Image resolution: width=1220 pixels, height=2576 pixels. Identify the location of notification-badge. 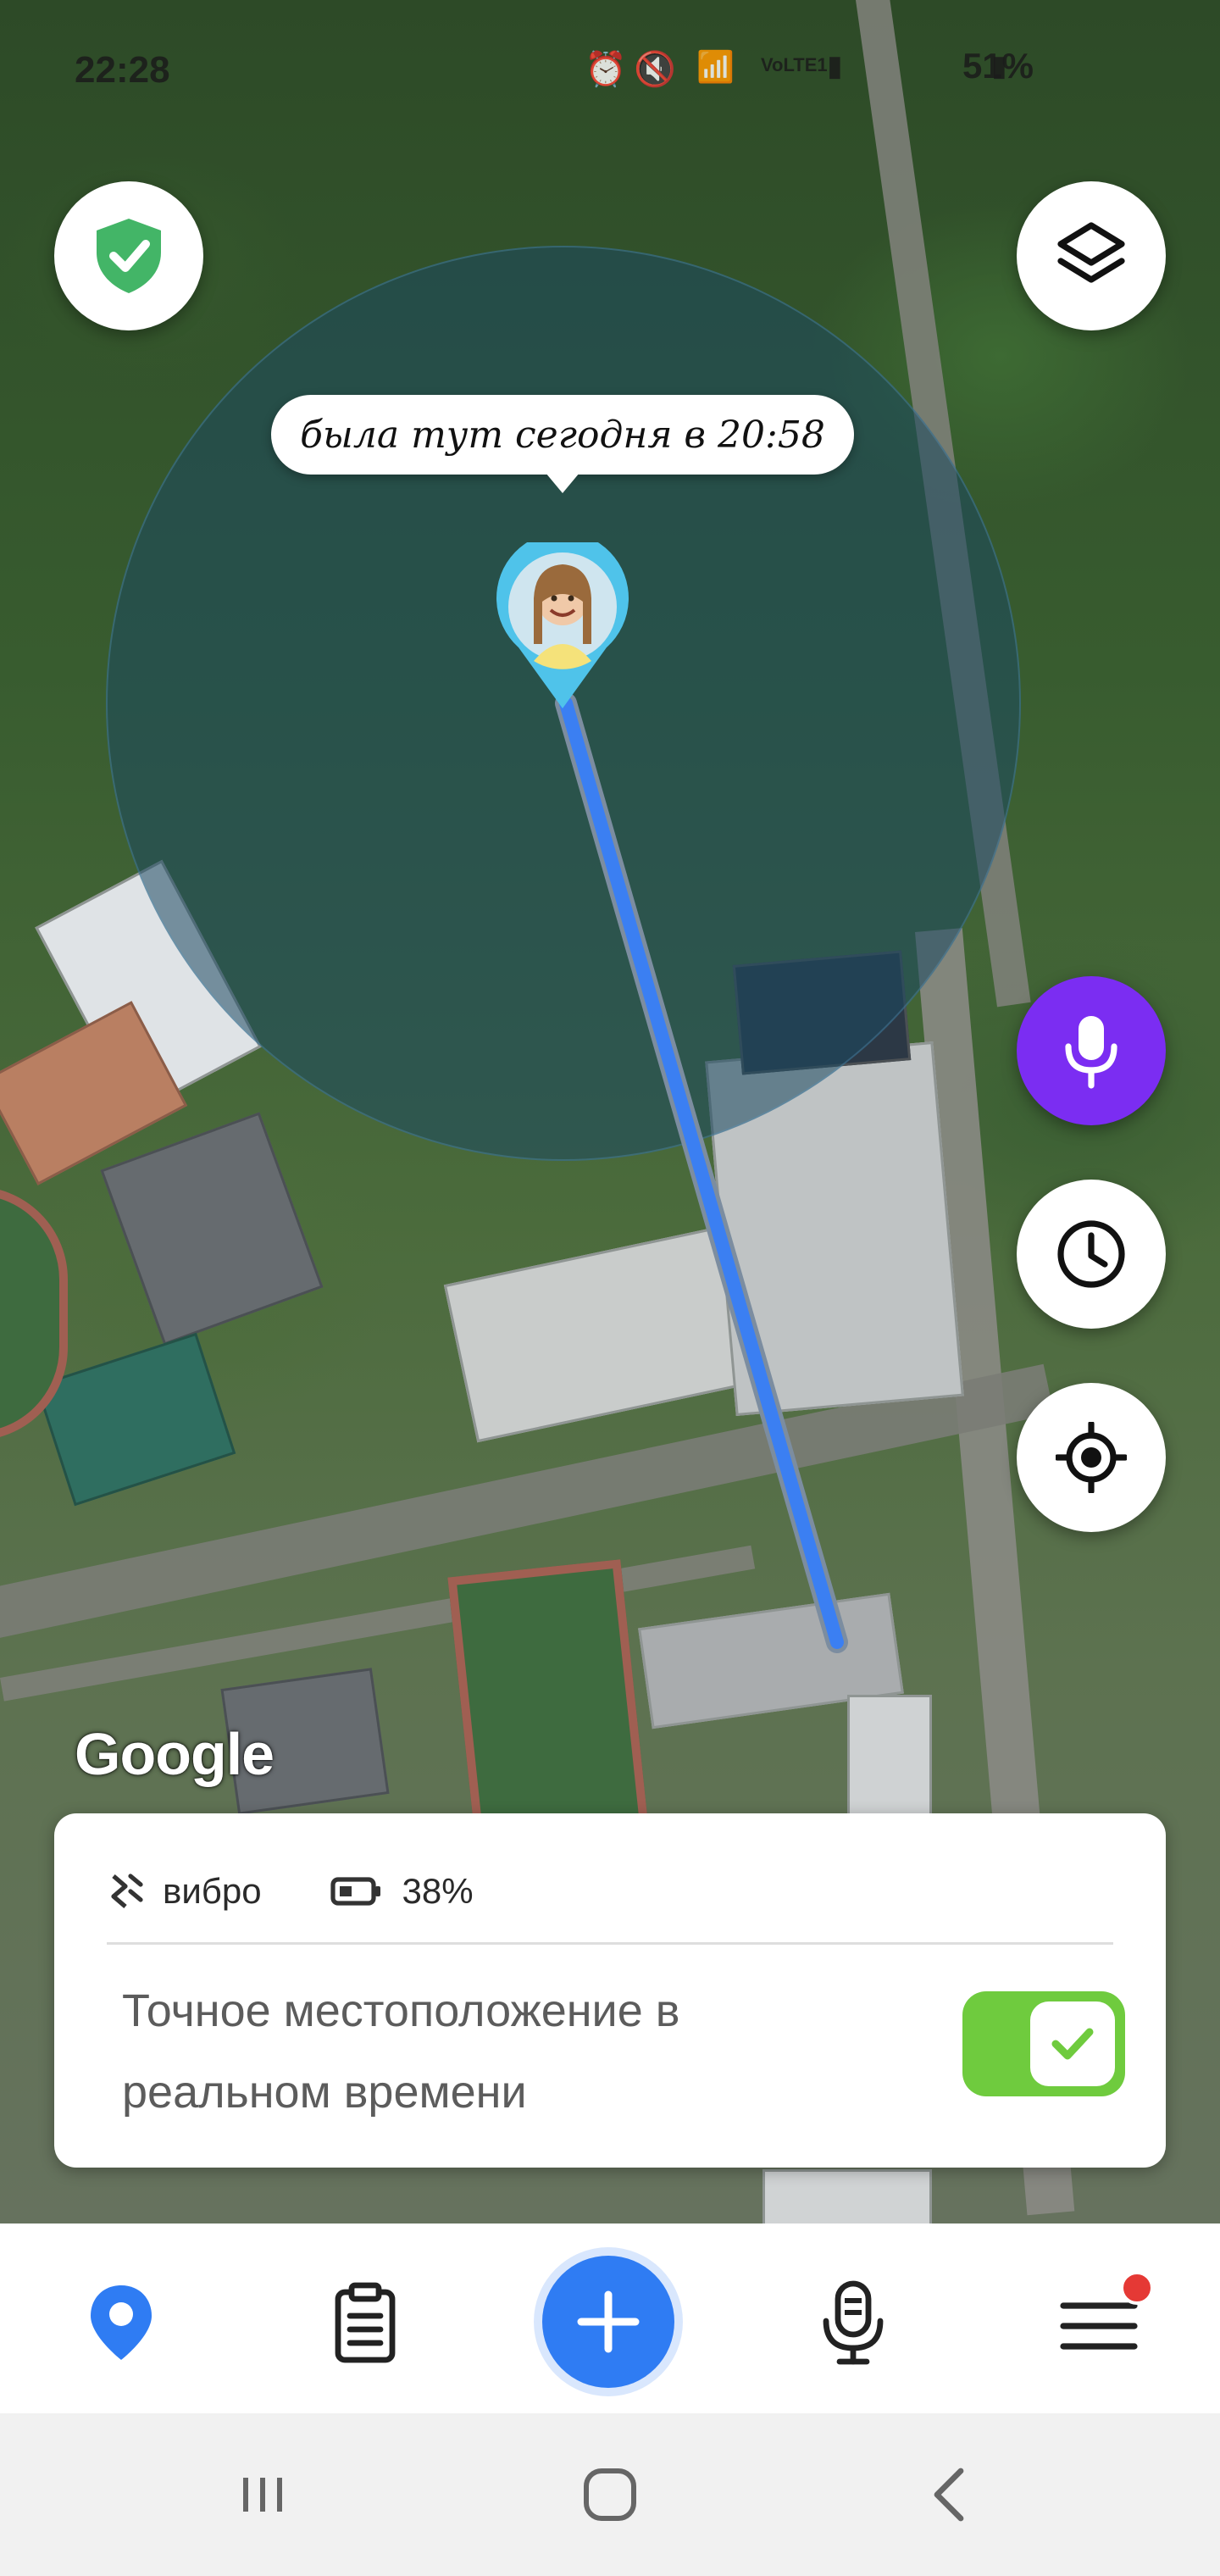
(1137, 2288).